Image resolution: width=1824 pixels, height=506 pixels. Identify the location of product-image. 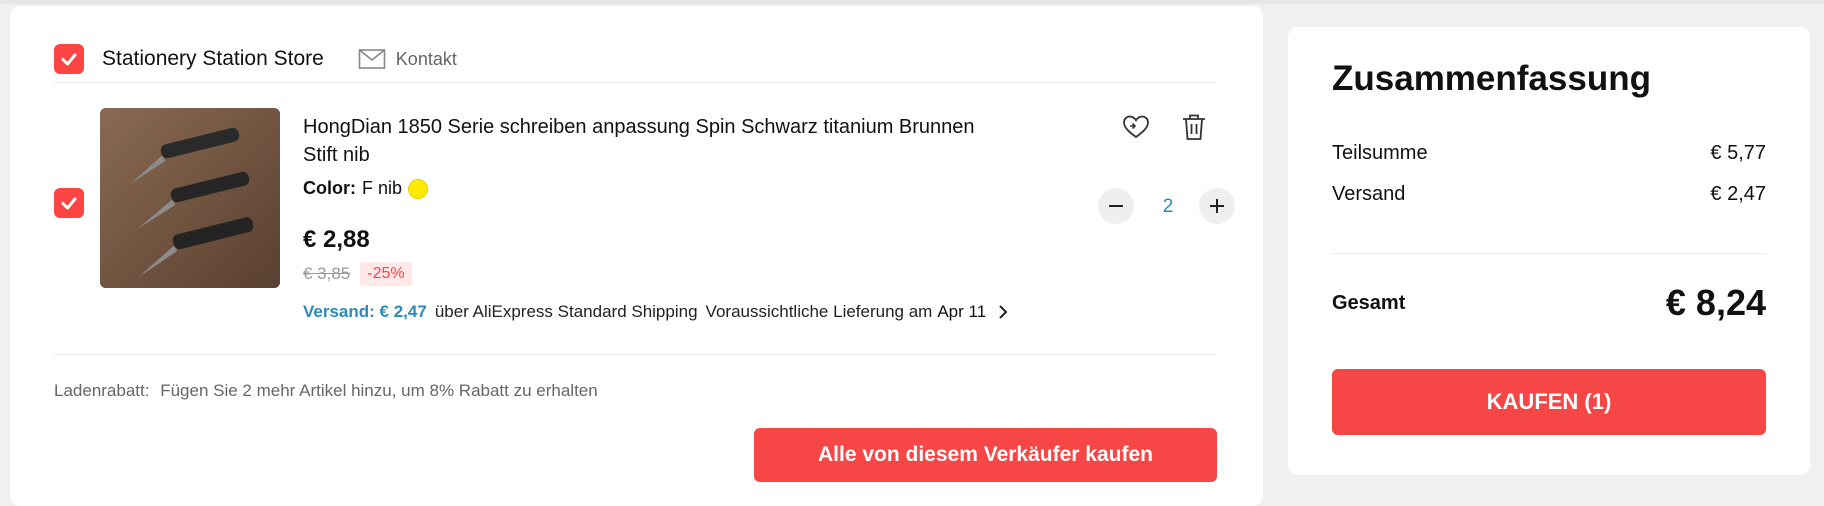
(190, 198).